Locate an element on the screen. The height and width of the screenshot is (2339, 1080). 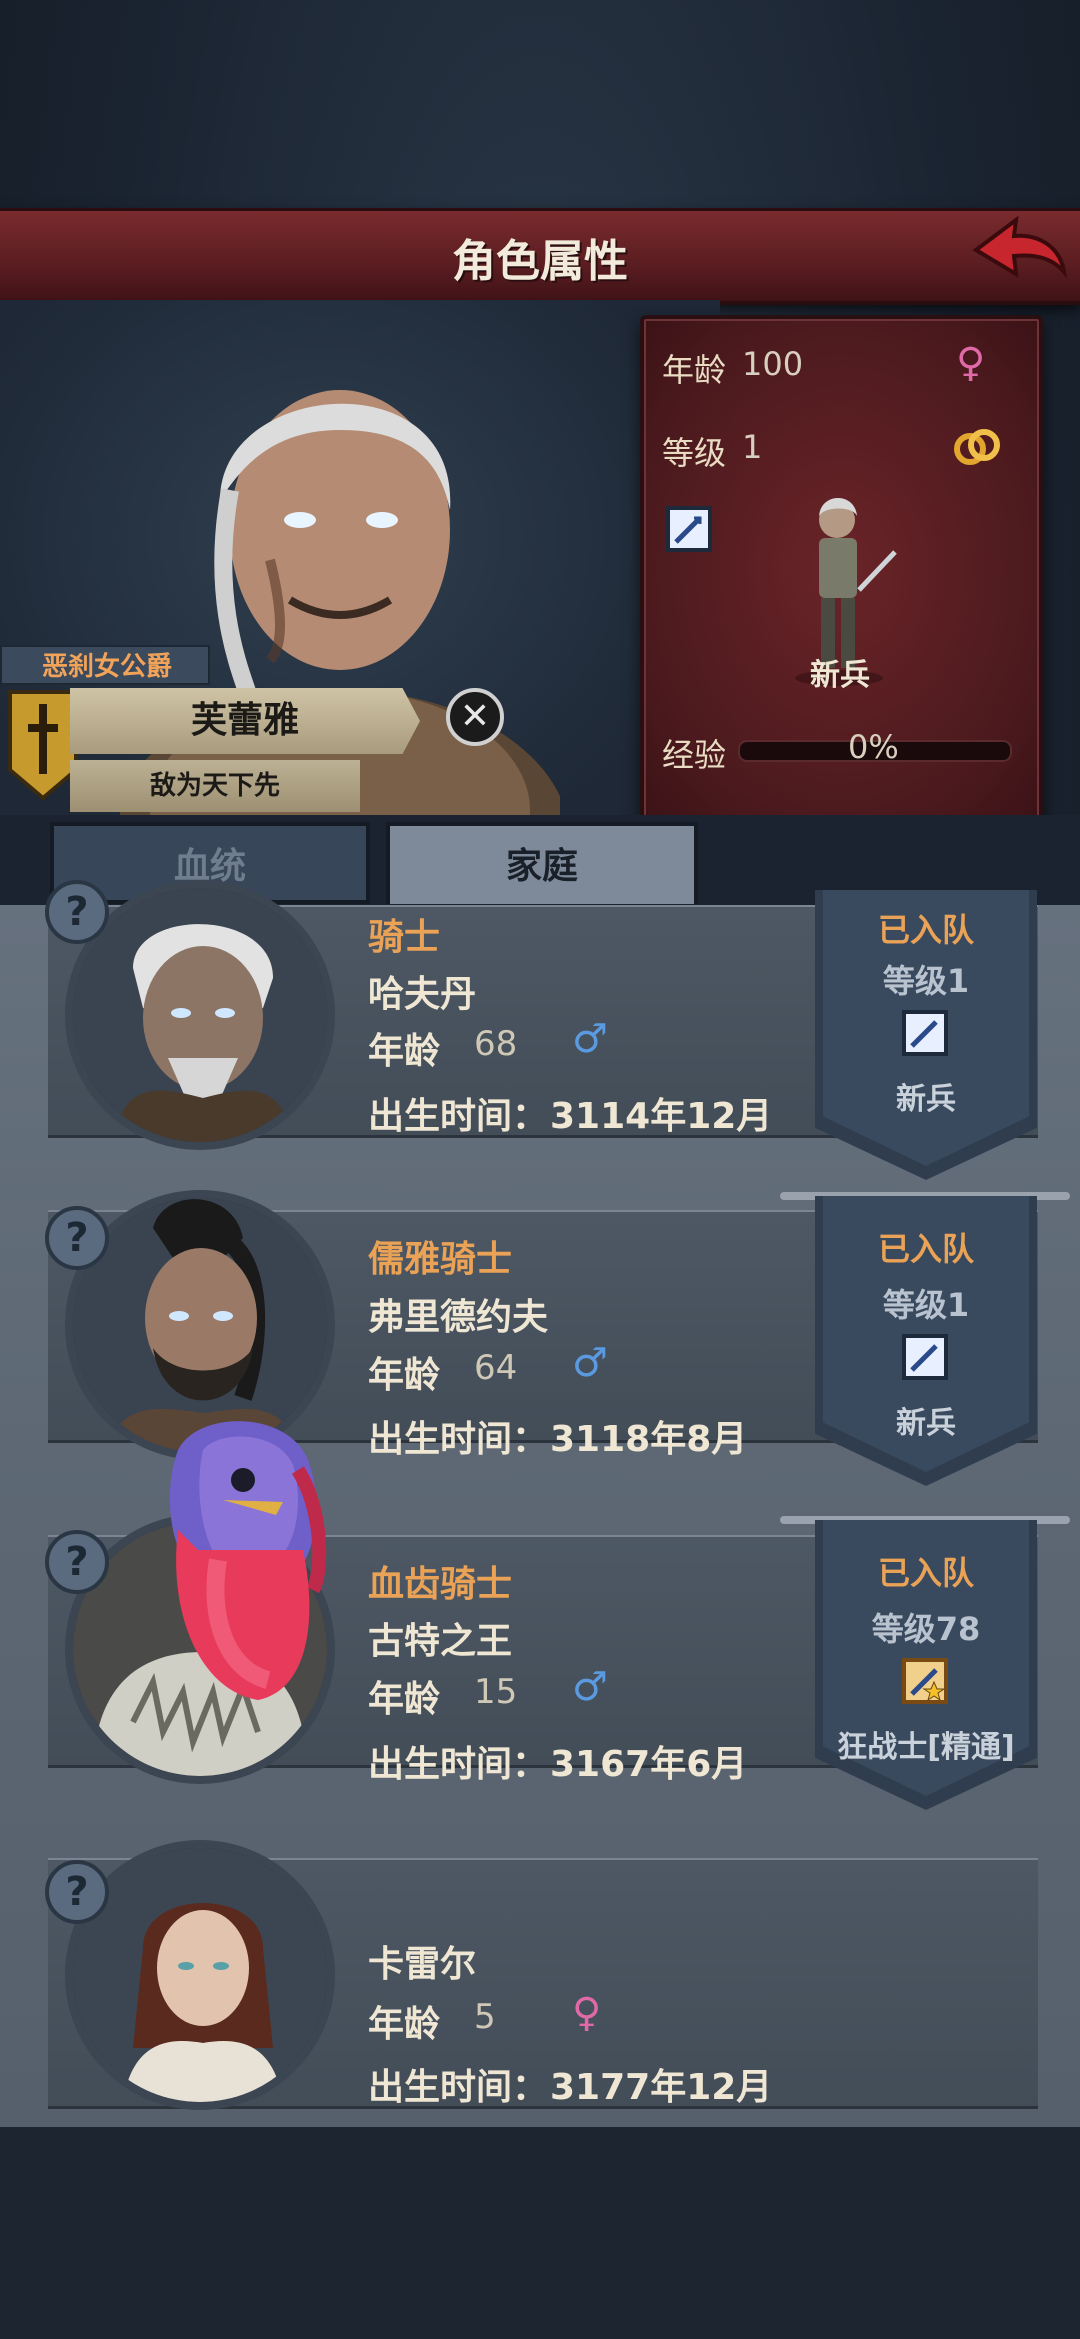
age-value: 100 is located at coordinates (773, 364).